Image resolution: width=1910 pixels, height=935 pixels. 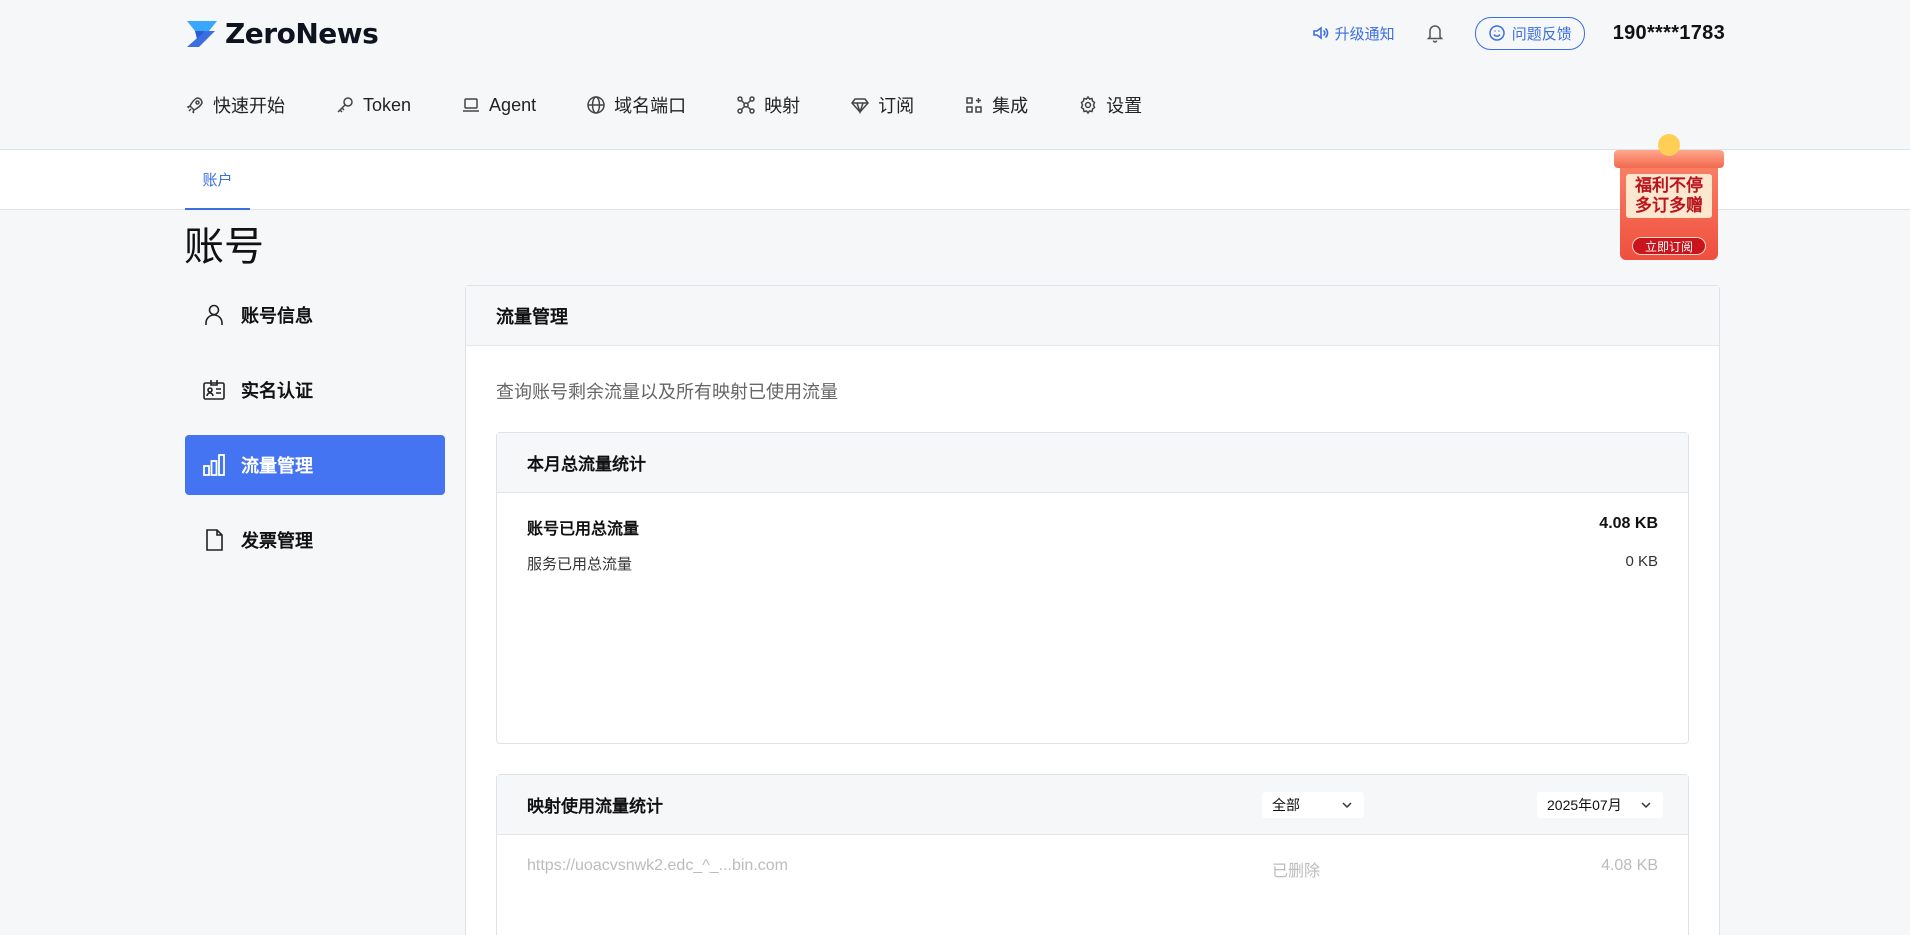 I want to click on nav-item-quick-start: 快速开始, so click(x=235, y=105).